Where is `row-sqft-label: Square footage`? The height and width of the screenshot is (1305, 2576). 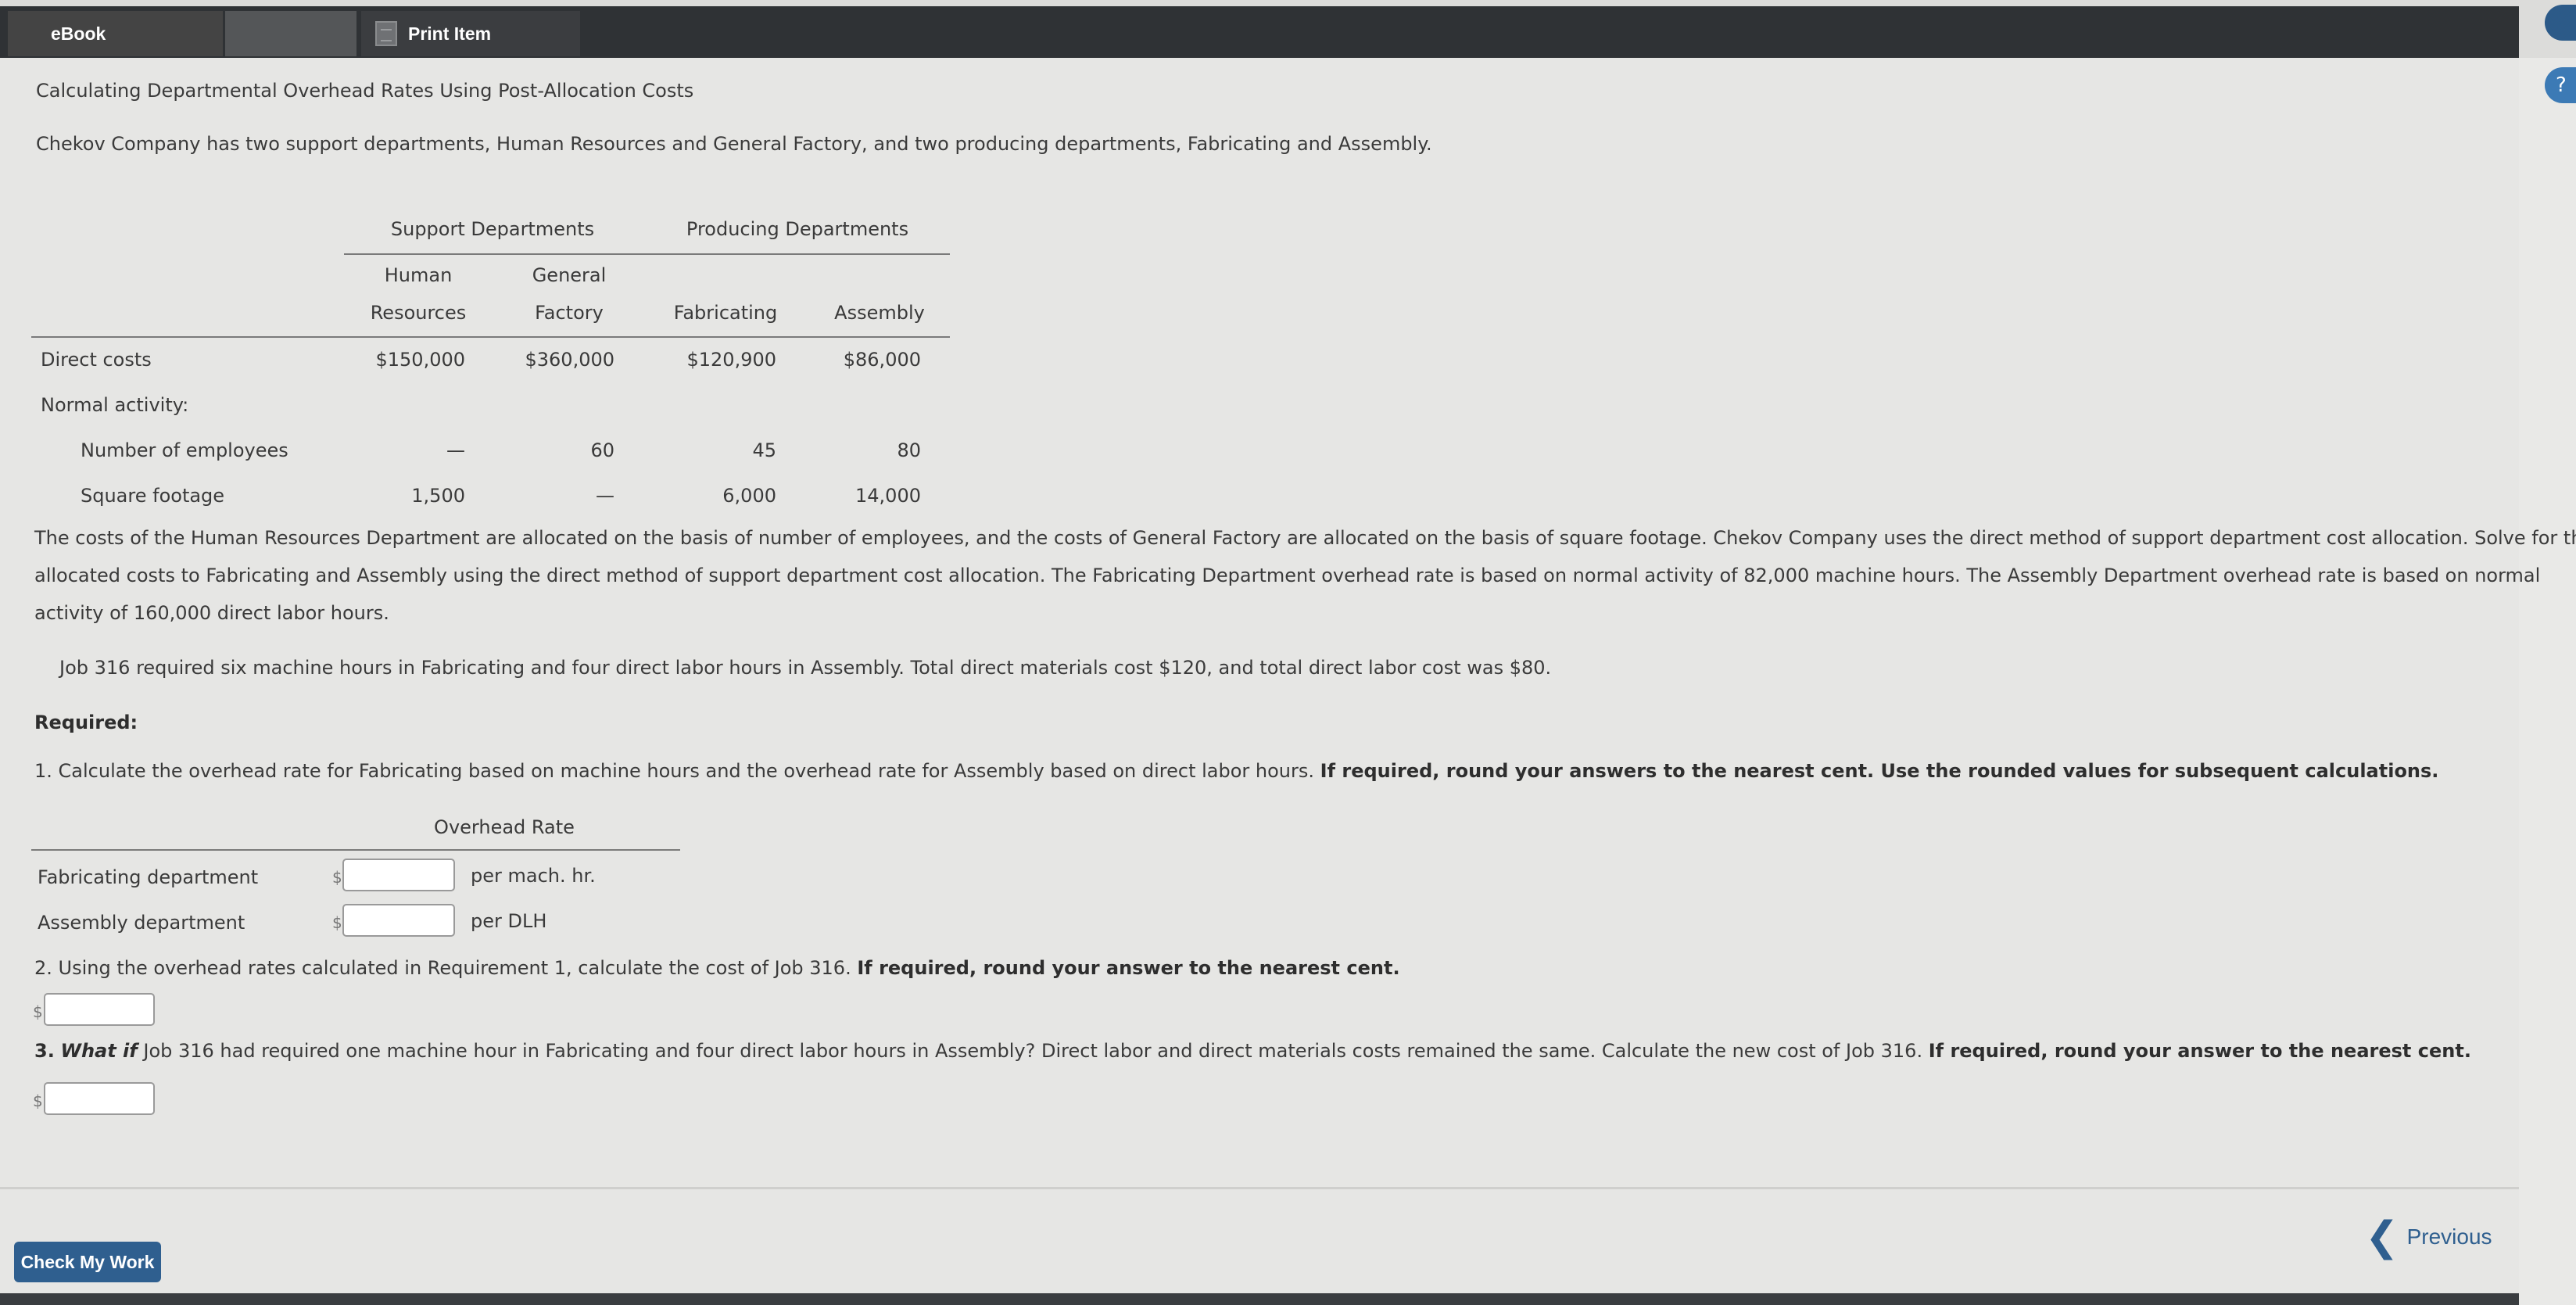
row-sqft-label: Square footage is located at coordinates (153, 496).